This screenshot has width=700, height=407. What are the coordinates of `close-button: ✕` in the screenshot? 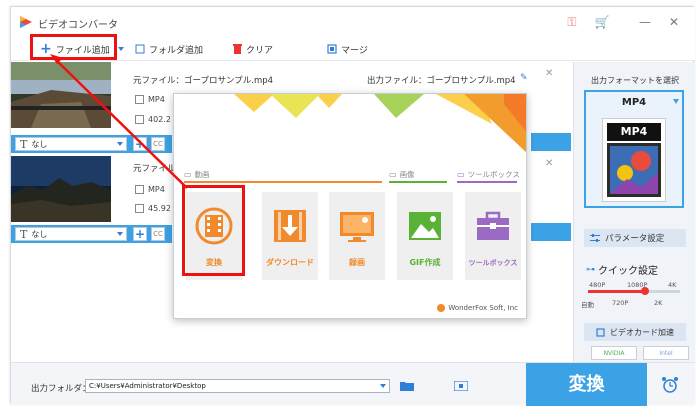 It's located at (674, 22).